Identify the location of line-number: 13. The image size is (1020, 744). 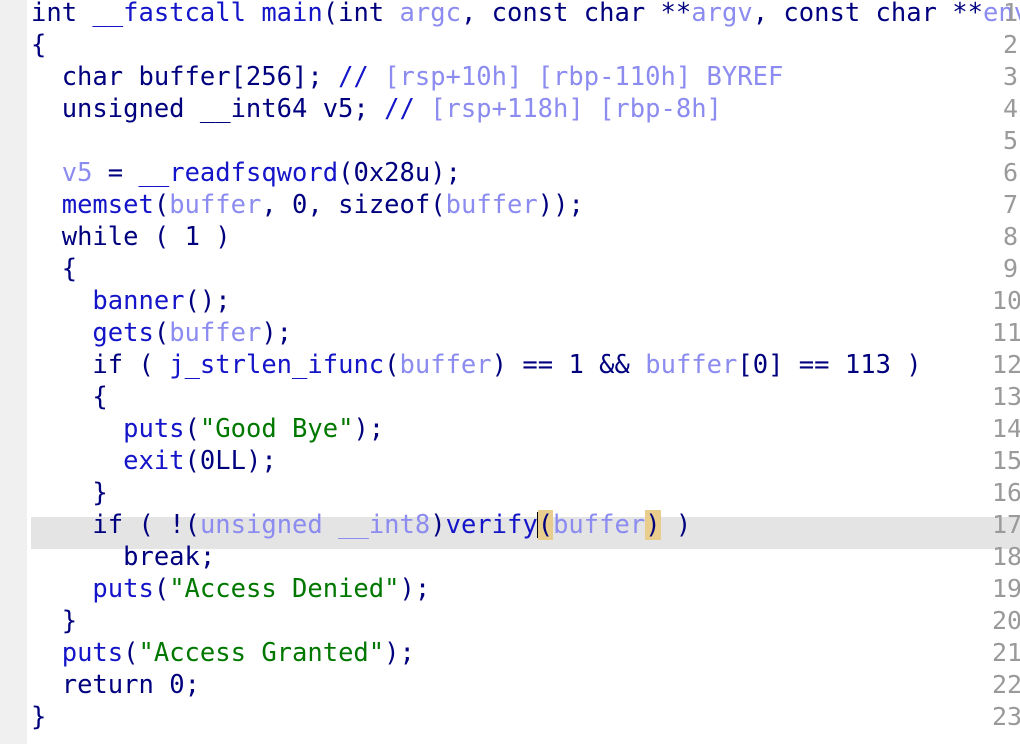
(1006, 396).